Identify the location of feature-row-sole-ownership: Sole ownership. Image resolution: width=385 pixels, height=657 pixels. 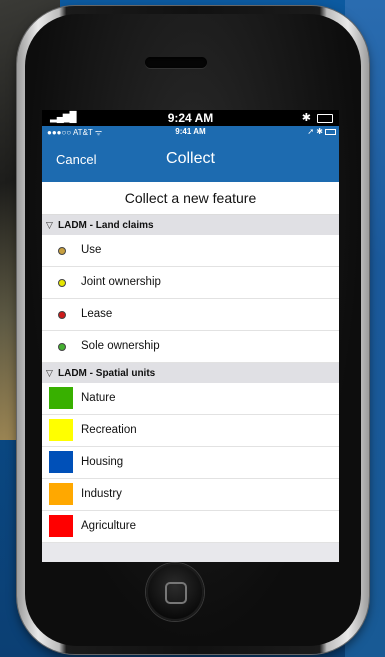
(190, 347).